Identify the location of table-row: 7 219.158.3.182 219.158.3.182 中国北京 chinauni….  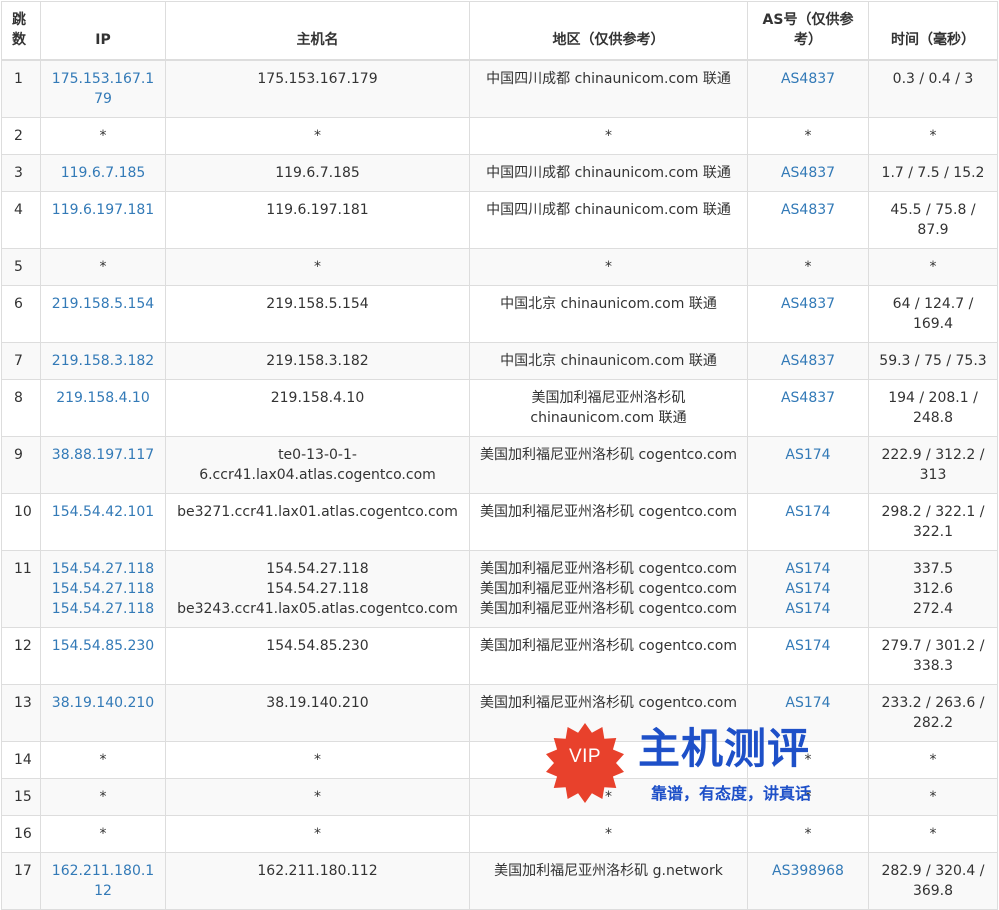
(499, 360).